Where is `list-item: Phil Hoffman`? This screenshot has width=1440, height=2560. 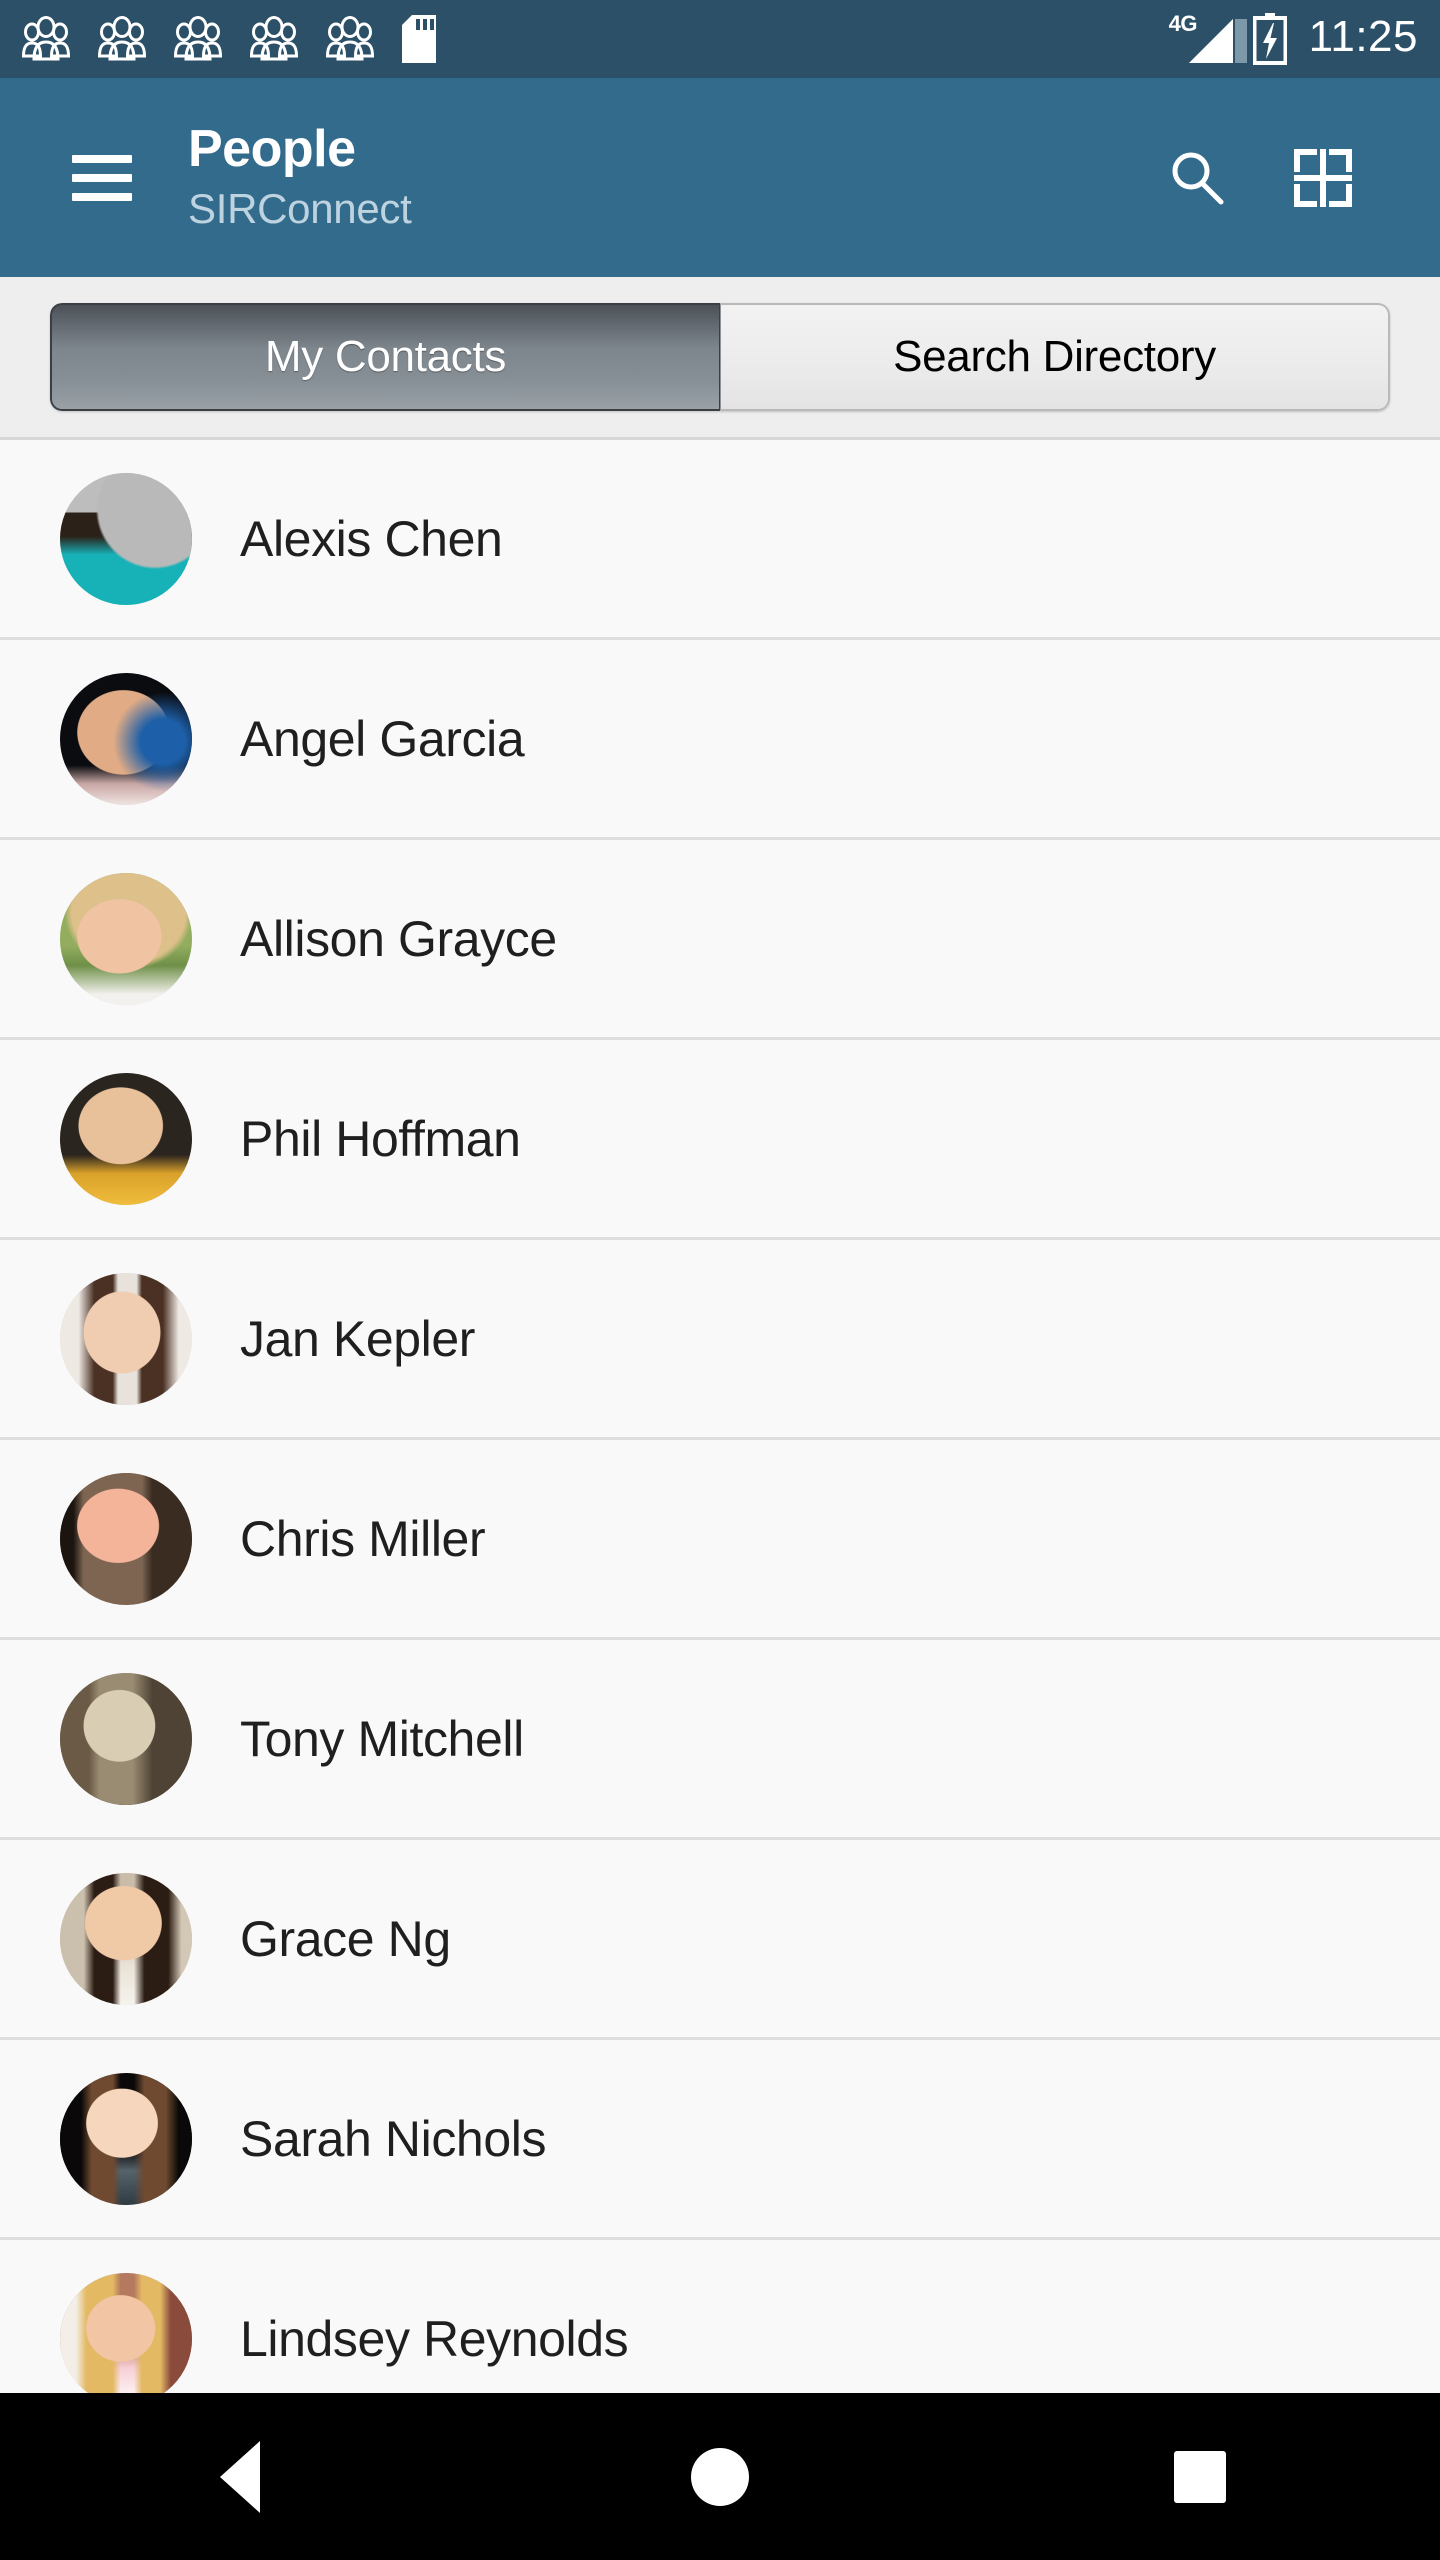
list-item: Phil Hoffman is located at coordinates (720, 1140).